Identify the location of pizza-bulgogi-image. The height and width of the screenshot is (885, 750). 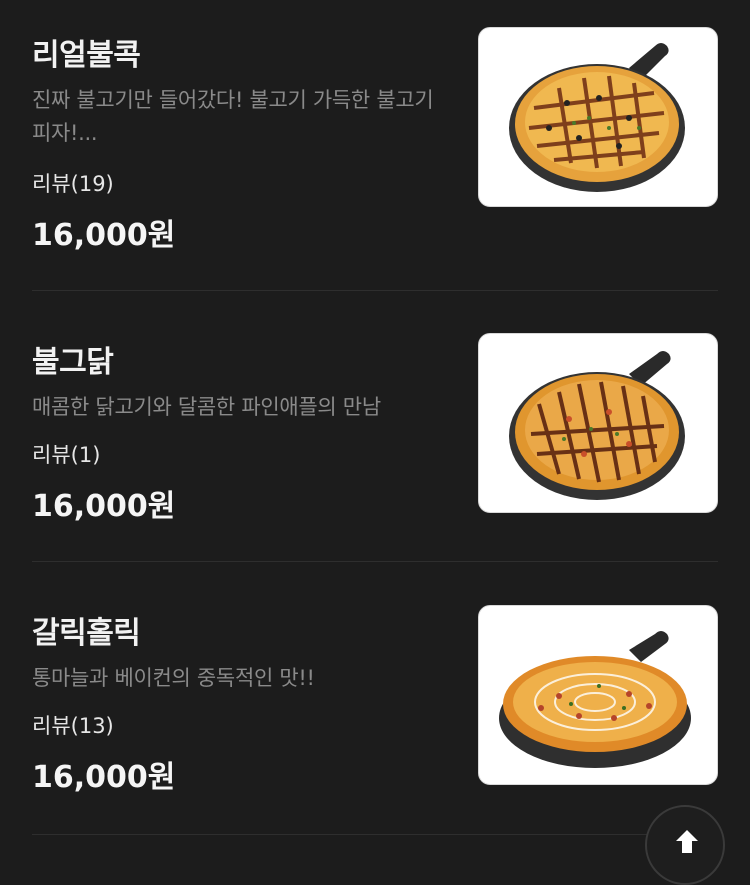
(598, 117).